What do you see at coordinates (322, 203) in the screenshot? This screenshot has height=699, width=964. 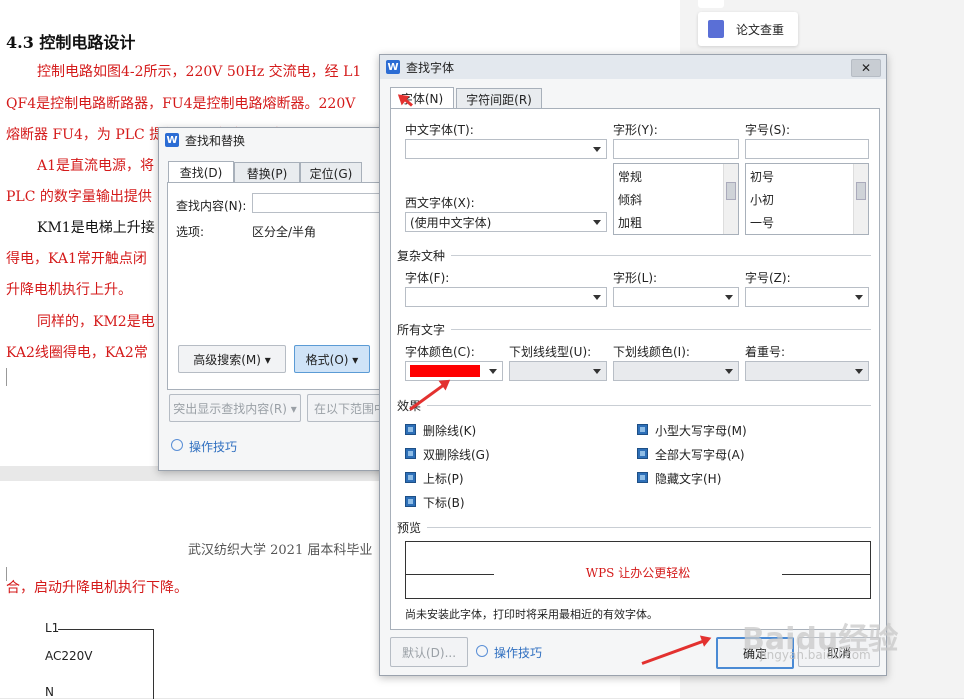 I see `find-input` at bounding box center [322, 203].